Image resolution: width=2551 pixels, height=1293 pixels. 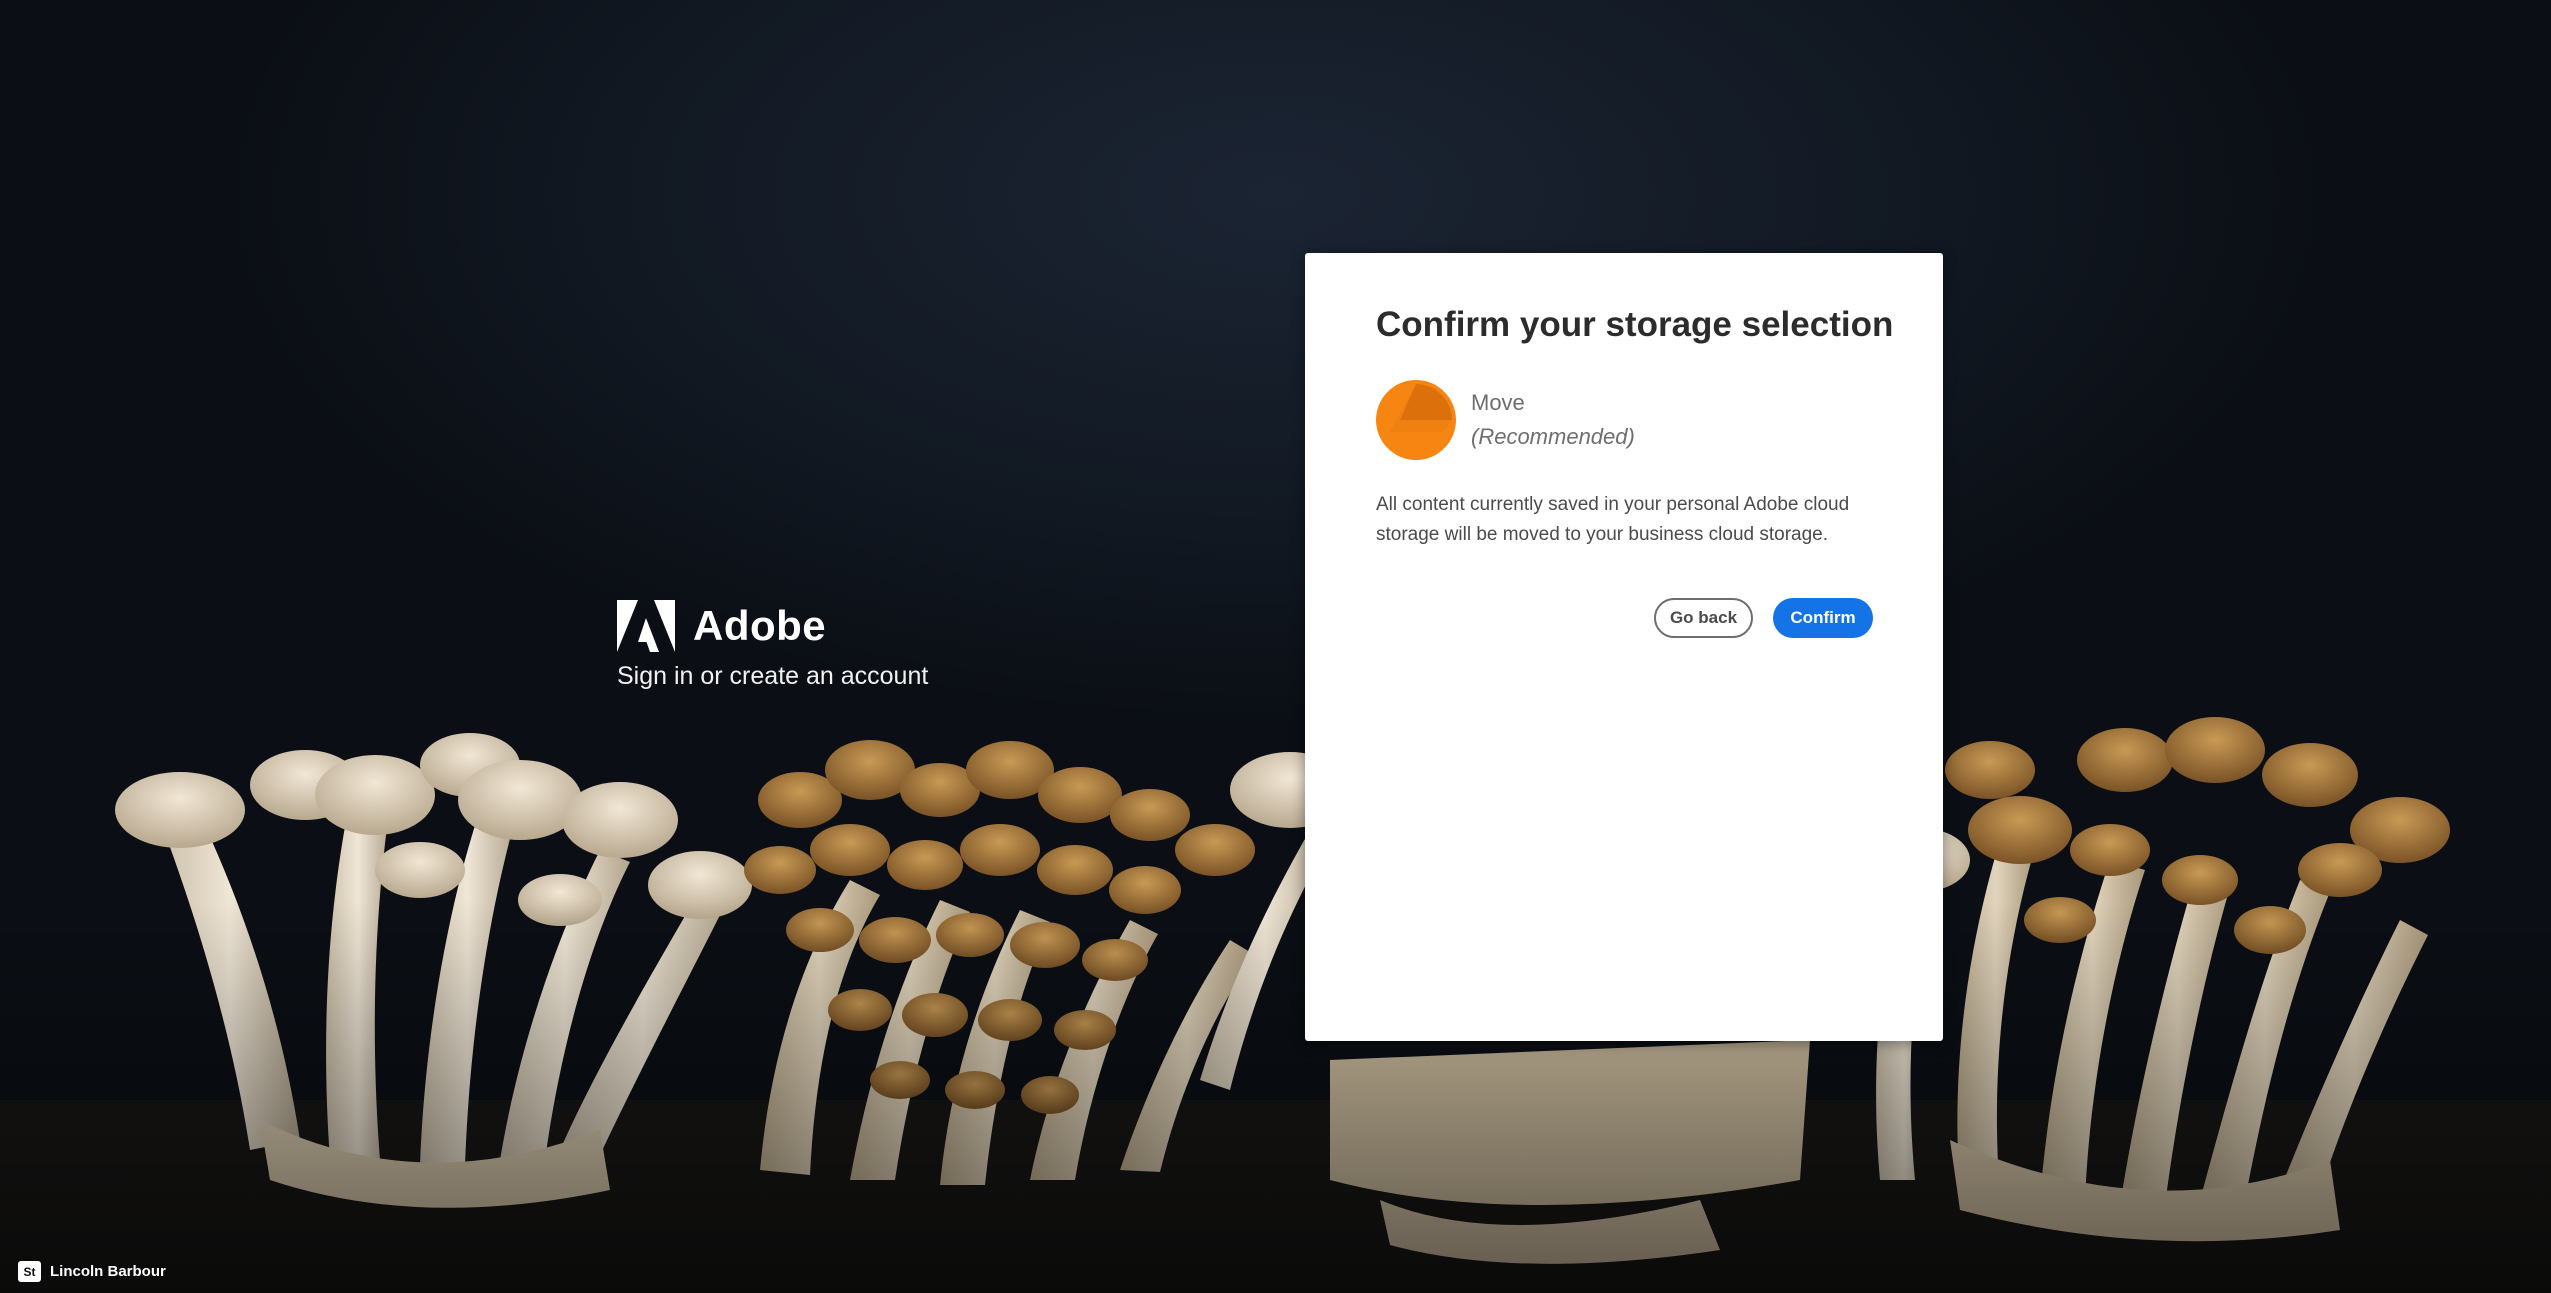 I want to click on storage-move-icon, so click(x=1416, y=420).